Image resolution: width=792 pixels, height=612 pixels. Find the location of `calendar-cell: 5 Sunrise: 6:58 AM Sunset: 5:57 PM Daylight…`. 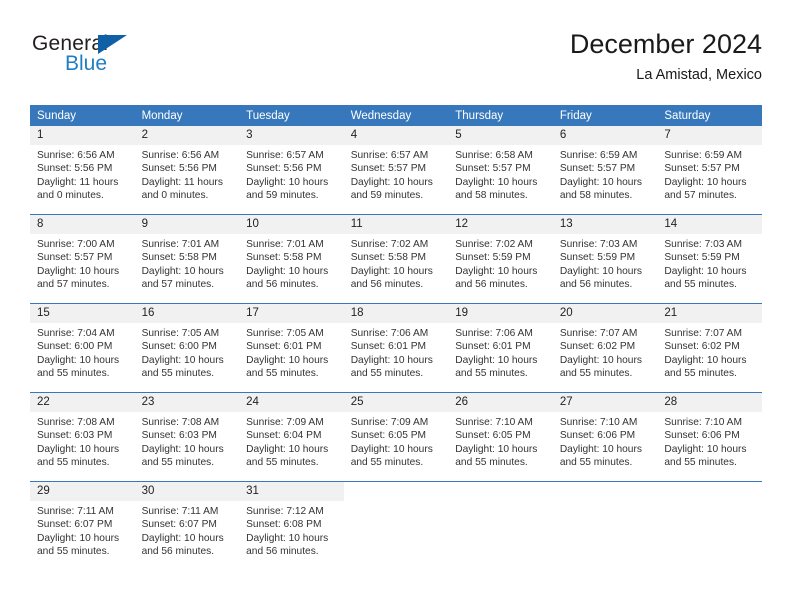

calendar-cell: 5 Sunrise: 6:58 AM Sunset: 5:57 PM Daylight… is located at coordinates (500, 170).